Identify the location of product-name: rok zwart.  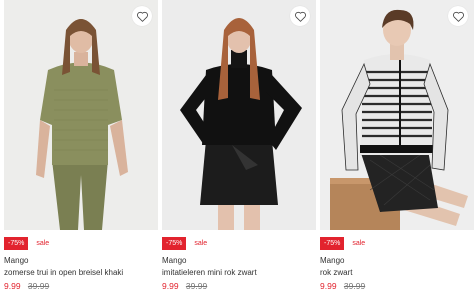
(336, 272).